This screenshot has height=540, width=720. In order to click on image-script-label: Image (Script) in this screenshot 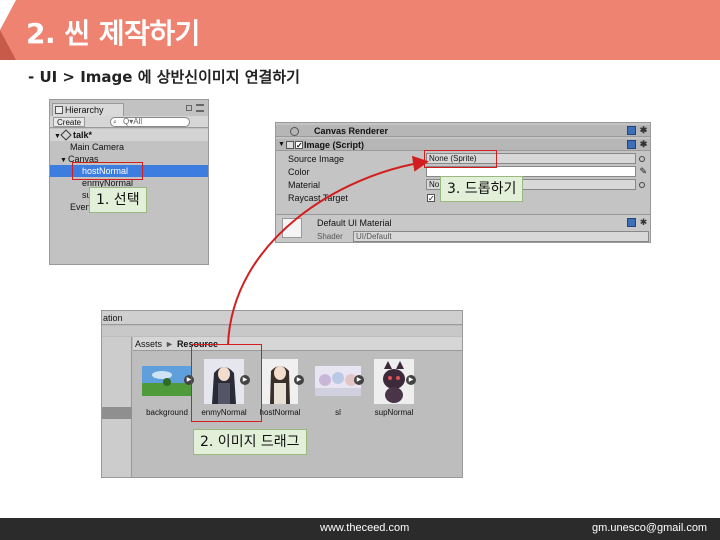, I will do `click(334, 145)`.